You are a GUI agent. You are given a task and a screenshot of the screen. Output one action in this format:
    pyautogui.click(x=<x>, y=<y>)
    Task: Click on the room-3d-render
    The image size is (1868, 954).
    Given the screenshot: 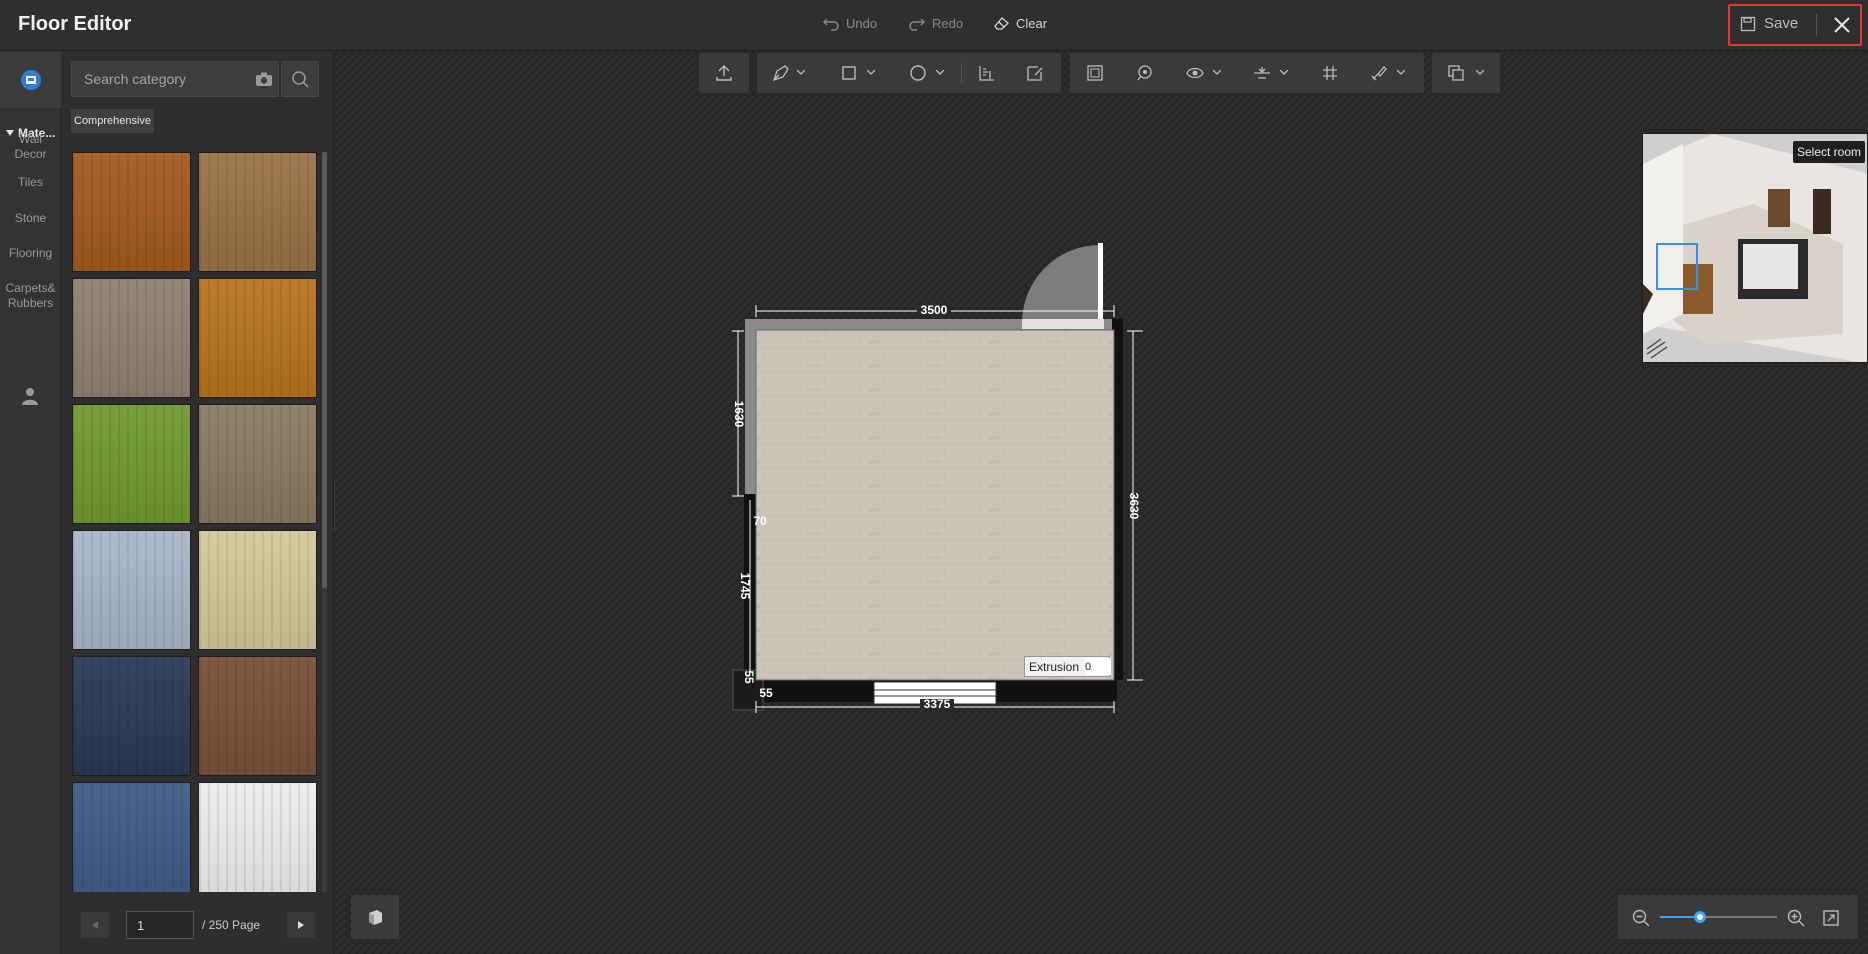 What is the action you would take?
    pyautogui.click(x=1755, y=248)
    